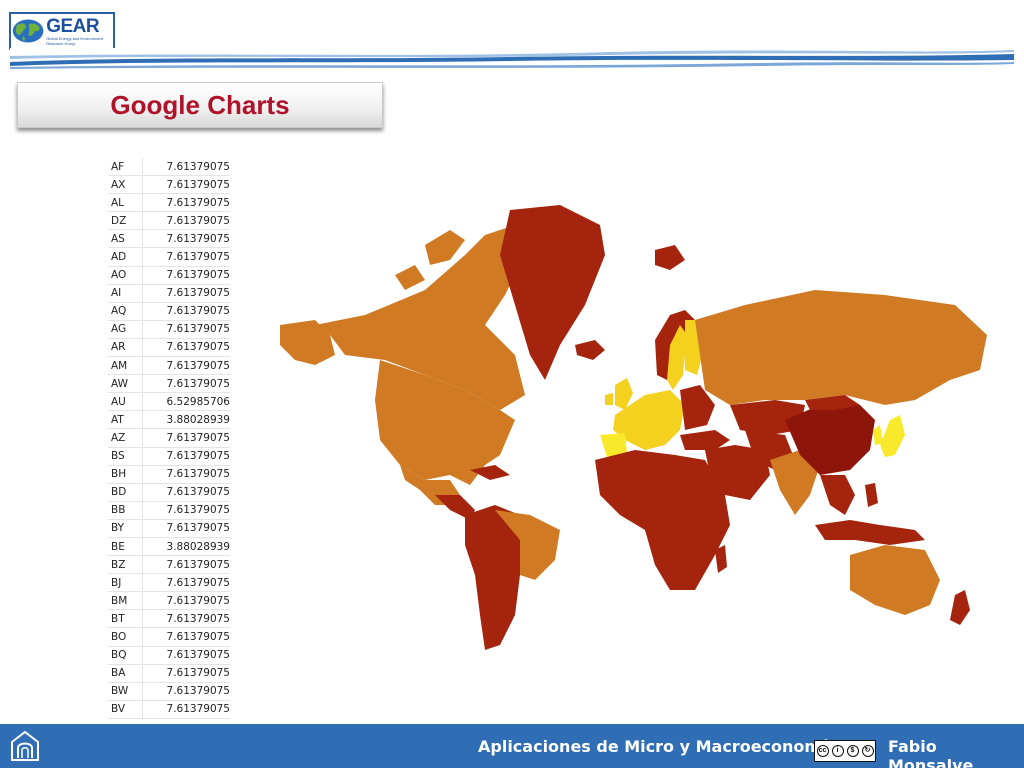 The height and width of the screenshot is (775, 1024). What do you see at coordinates (837, 751) in the screenshot?
I see `by-icon: i` at bounding box center [837, 751].